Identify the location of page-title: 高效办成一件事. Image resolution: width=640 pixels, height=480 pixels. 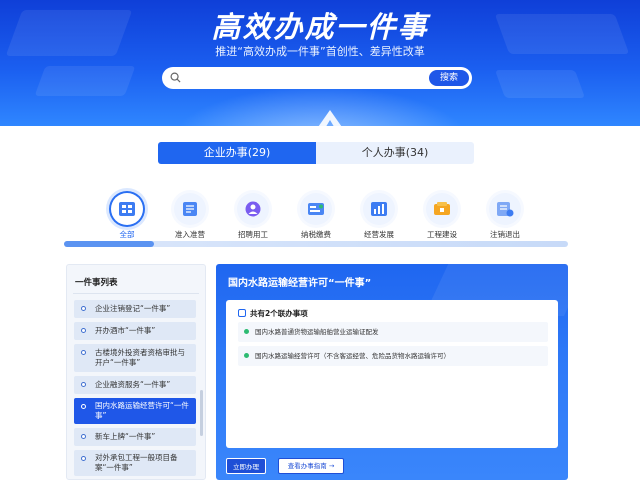
(320, 27).